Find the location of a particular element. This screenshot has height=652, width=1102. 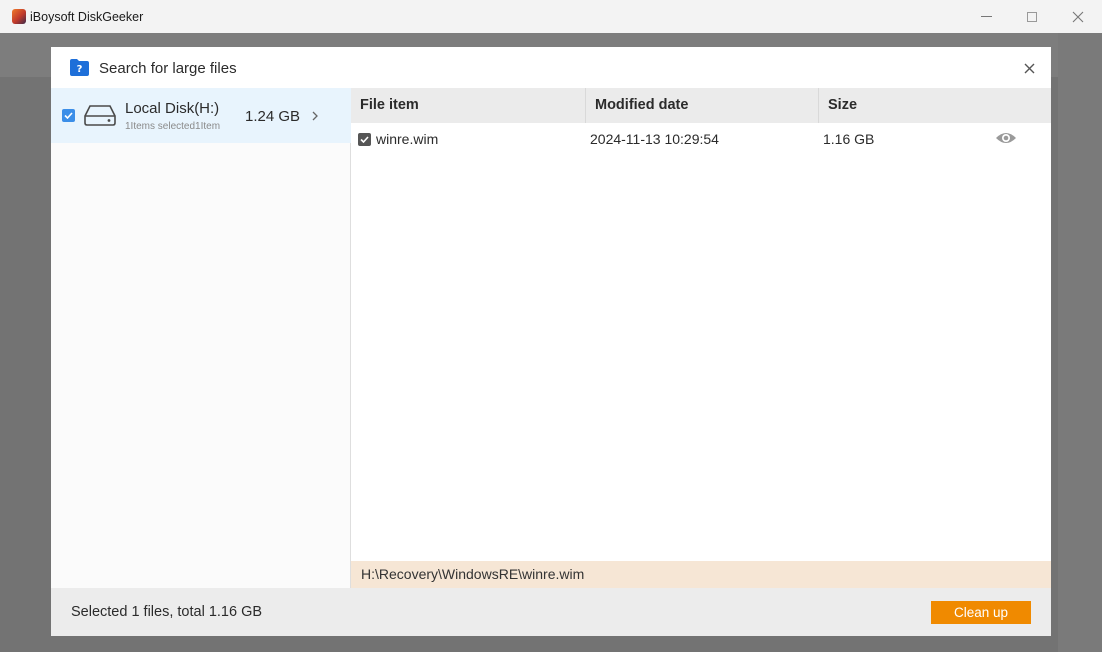

dialog-footer: Selected 1 files, total 1.16 GB Clean up is located at coordinates (551, 612).